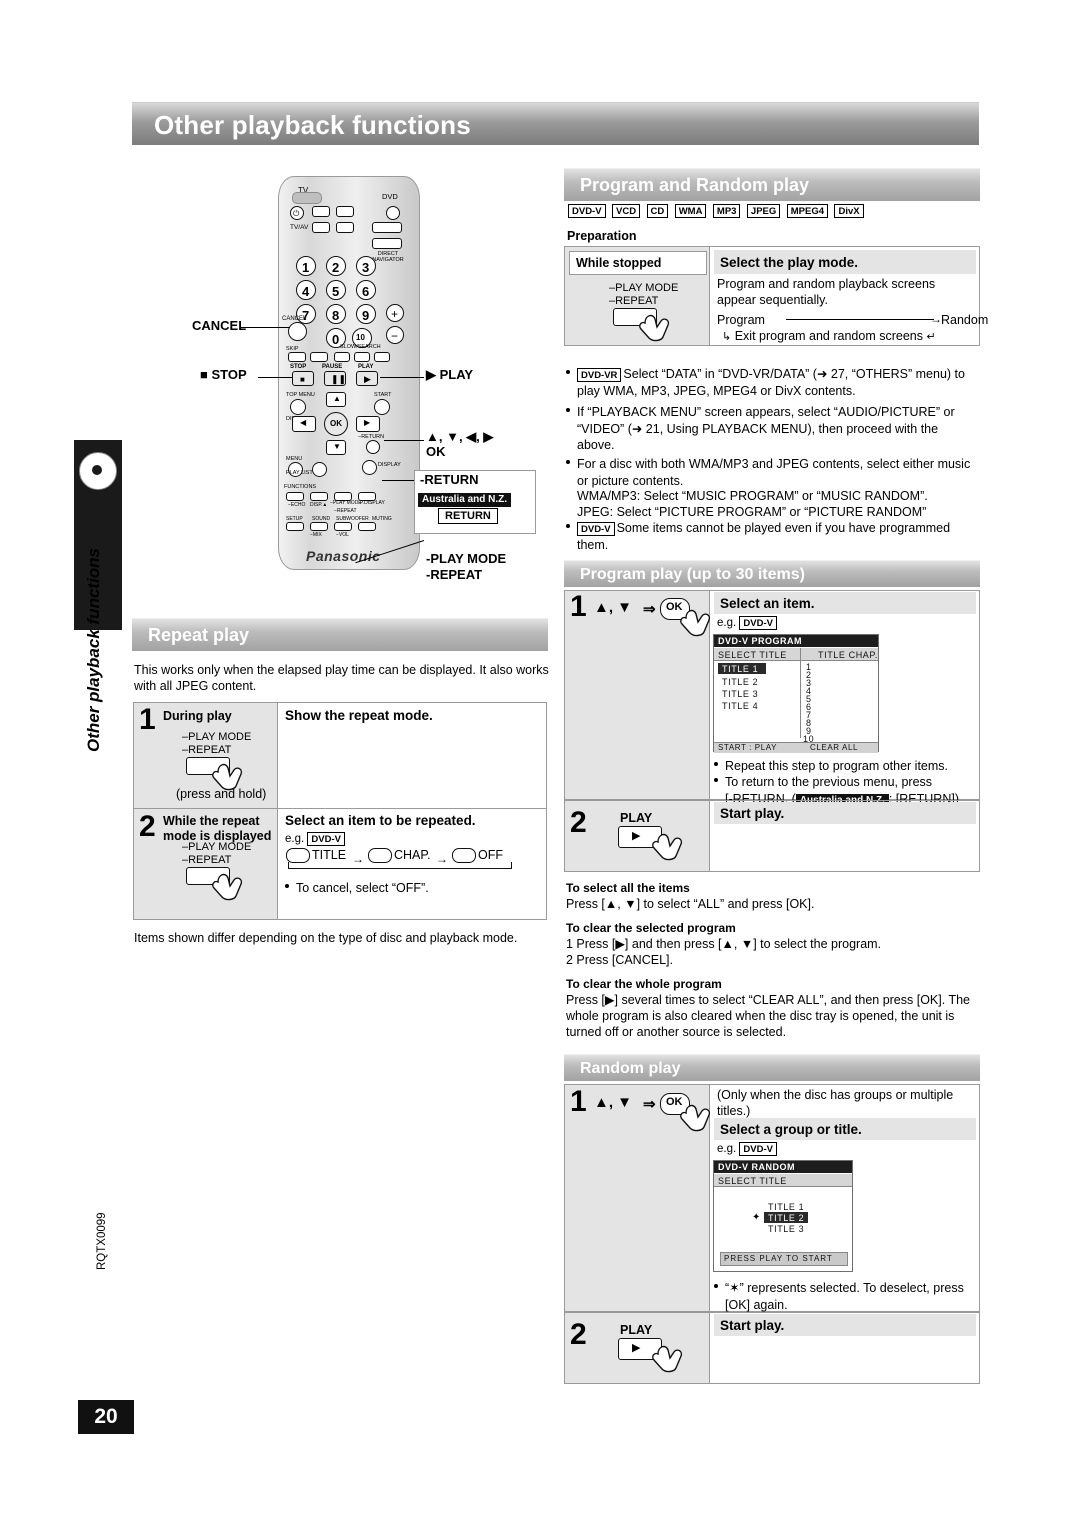 This screenshot has width=1080, height=1527. What do you see at coordinates (343, 526) in the screenshot?
I see `subwoofer-button` at bounding box center [343, 526].